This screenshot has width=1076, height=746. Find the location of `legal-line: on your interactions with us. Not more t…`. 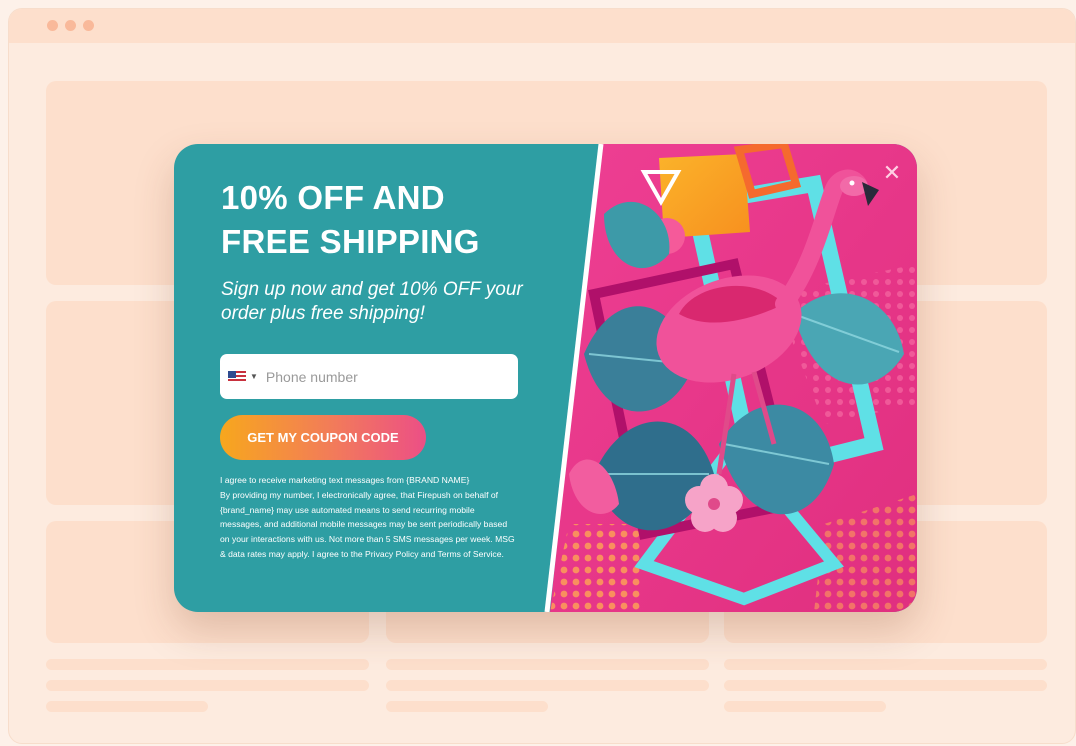

legal-line: on your interactions with us. Not more t… is located at coordinates (367, 539).